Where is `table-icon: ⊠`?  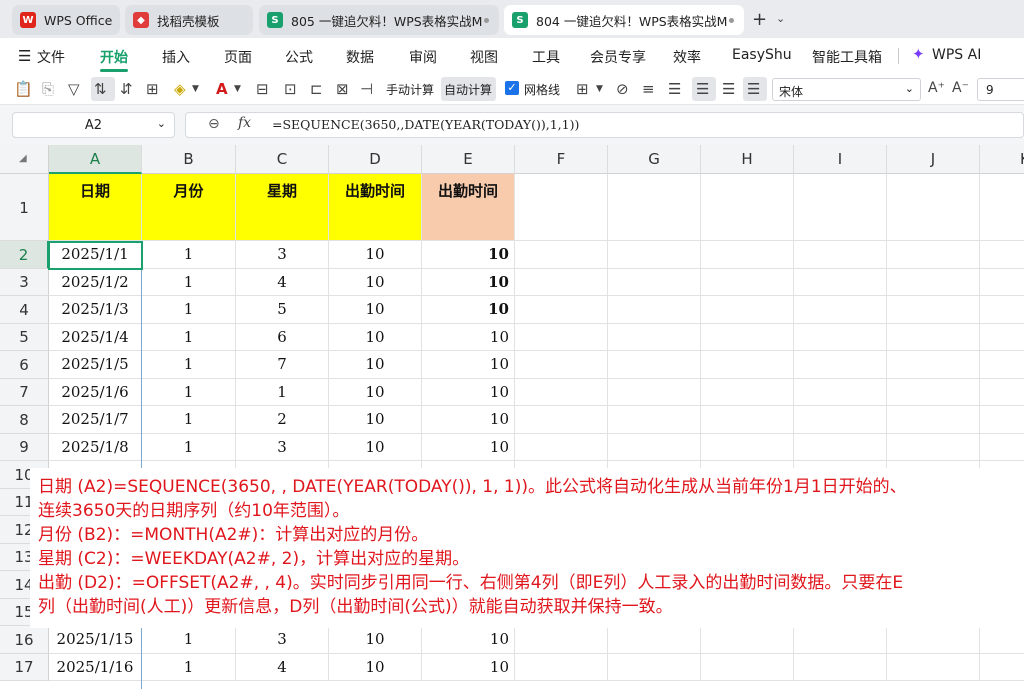 table-icon: ⊠ is located at coordinates (342, 89).